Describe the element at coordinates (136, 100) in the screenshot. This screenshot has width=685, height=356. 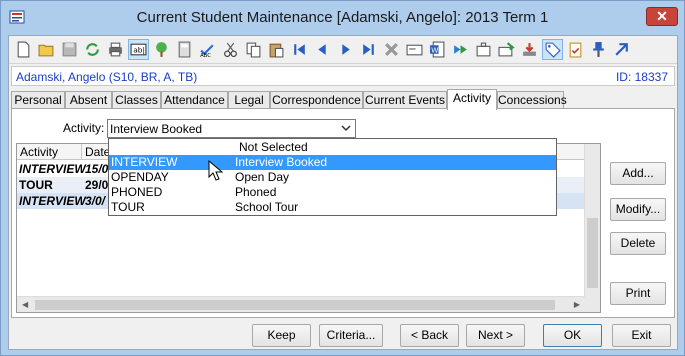
I see `tab-classes: Classes` at that location.